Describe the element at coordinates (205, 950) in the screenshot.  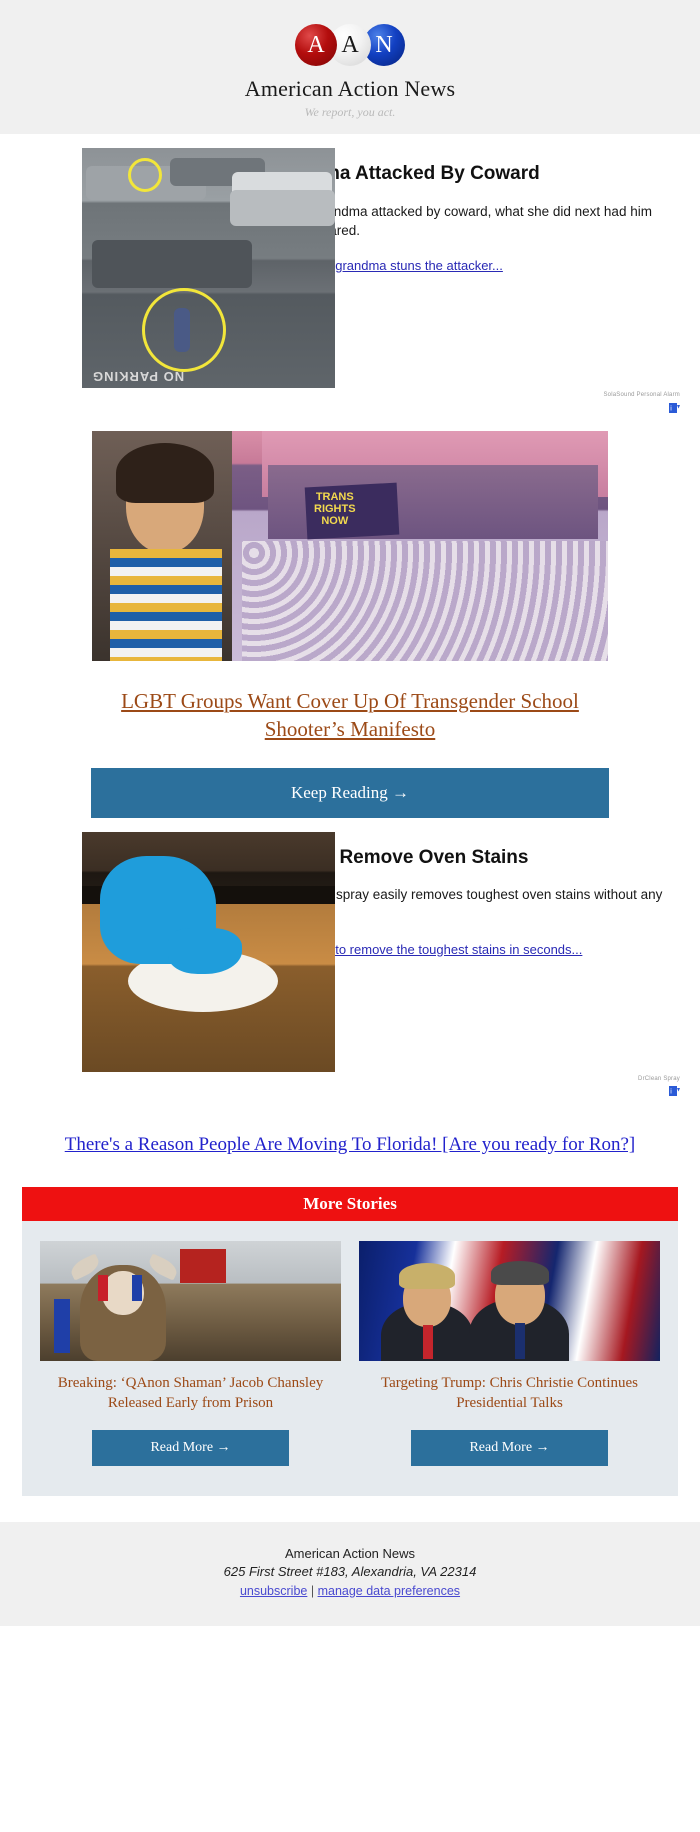
I see `blue-glove-fingers` at that location.